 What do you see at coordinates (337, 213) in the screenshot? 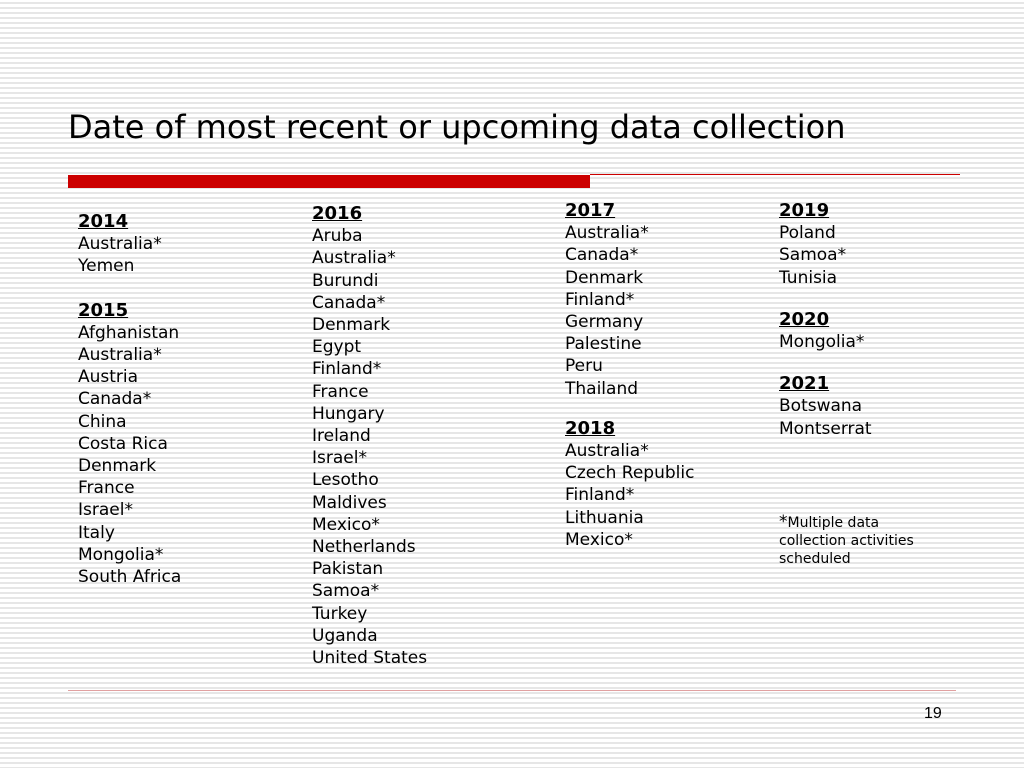
I see `year-heading: 2016` at bounding box center [337, 213].